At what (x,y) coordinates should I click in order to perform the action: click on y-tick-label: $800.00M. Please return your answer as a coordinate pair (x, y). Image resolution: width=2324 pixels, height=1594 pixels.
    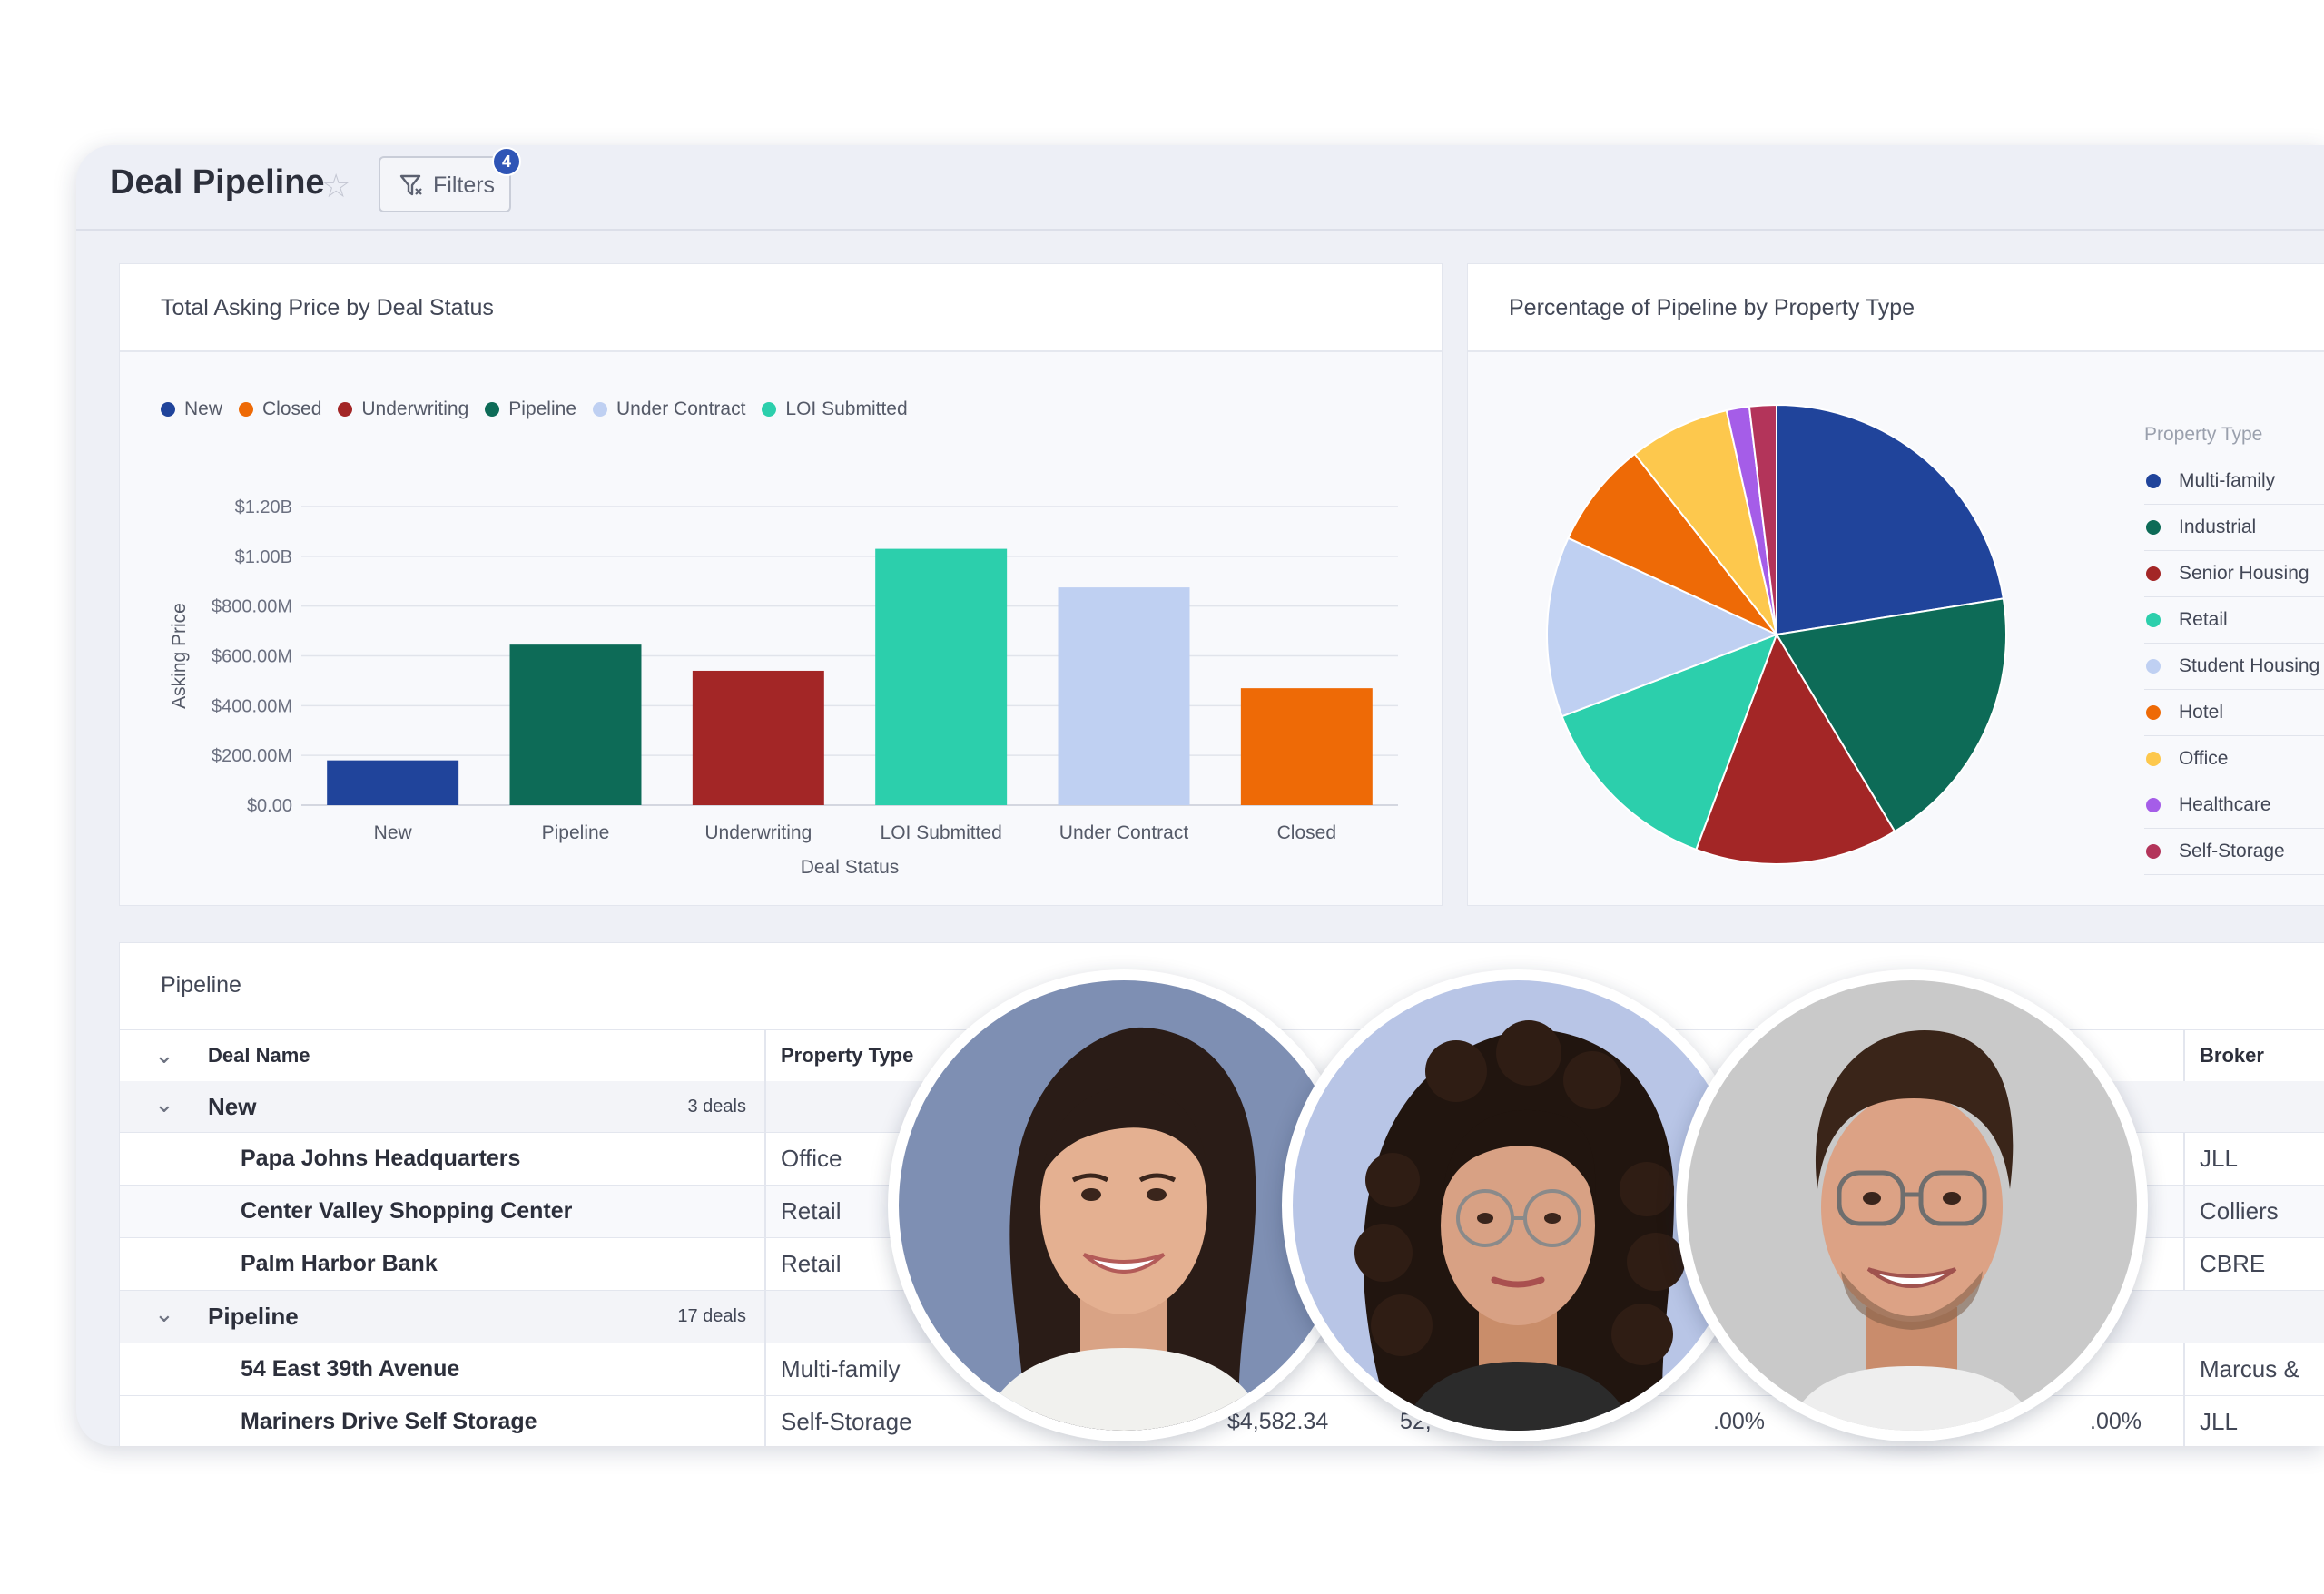
    Looking at the image, I should click on (252, 607).